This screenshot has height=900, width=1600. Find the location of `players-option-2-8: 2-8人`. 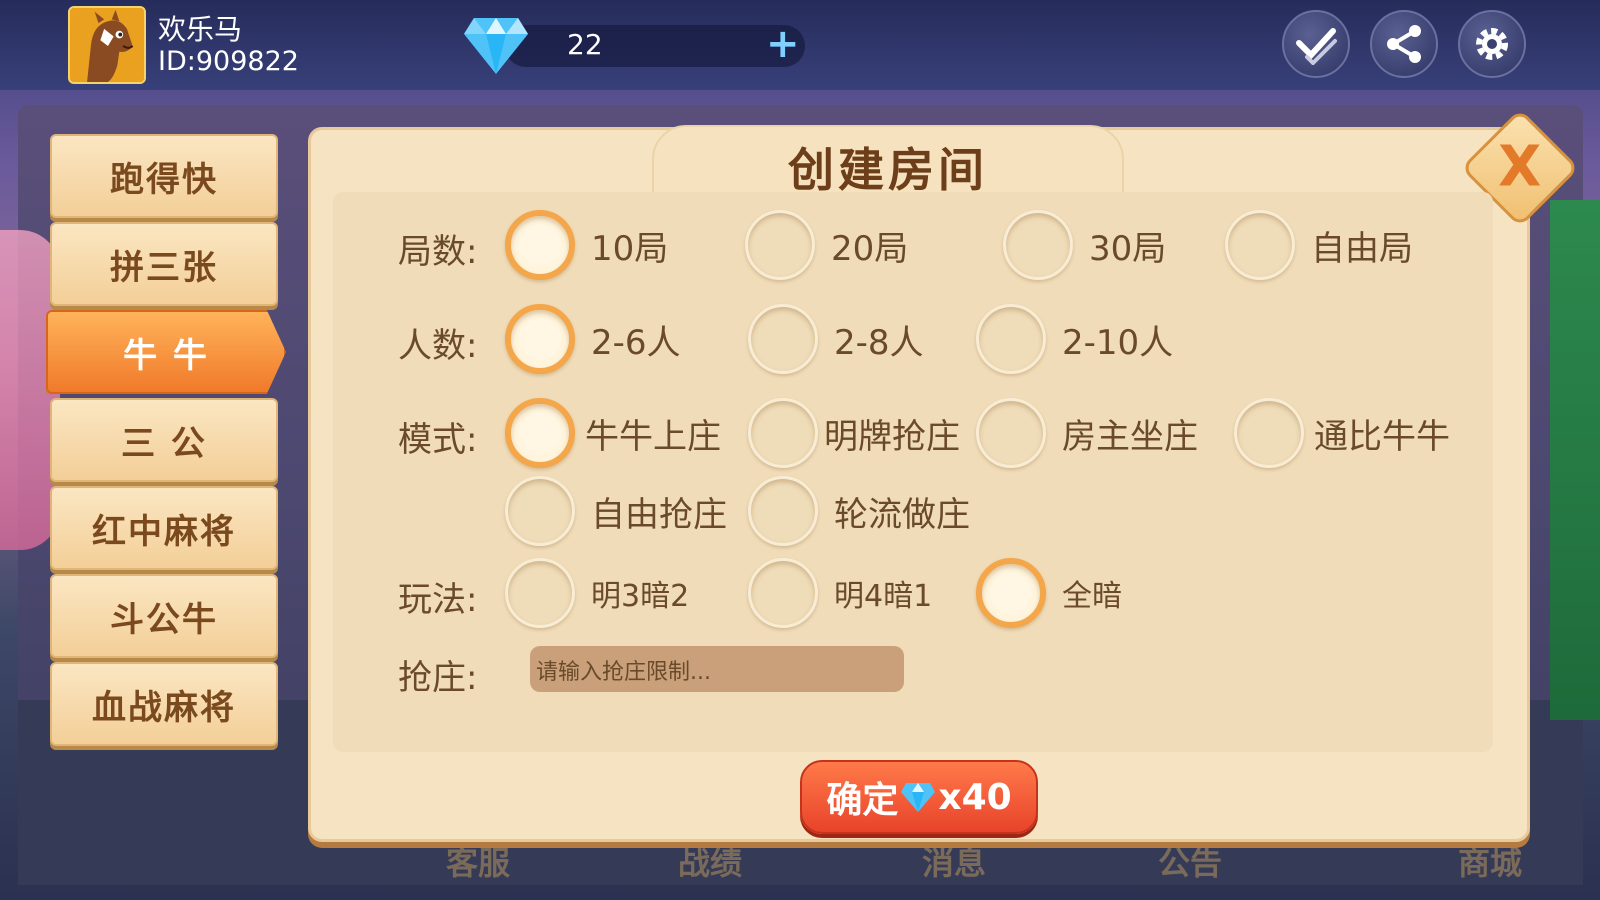

players-option-2-8: 2-8人 is located at coordinates (836, 339).